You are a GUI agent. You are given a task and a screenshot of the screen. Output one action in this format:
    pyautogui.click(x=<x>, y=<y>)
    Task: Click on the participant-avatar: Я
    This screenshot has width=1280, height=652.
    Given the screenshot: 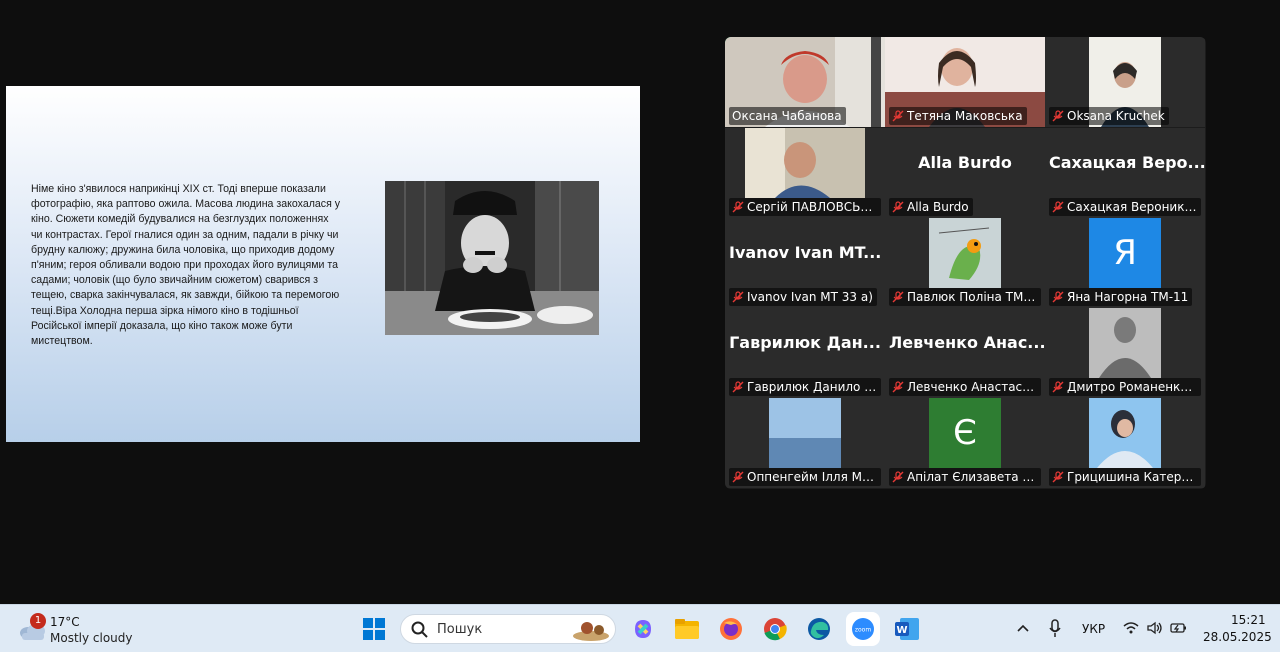 What is the action you would take?
    pyautogui.click(x=1125, y=253)
    